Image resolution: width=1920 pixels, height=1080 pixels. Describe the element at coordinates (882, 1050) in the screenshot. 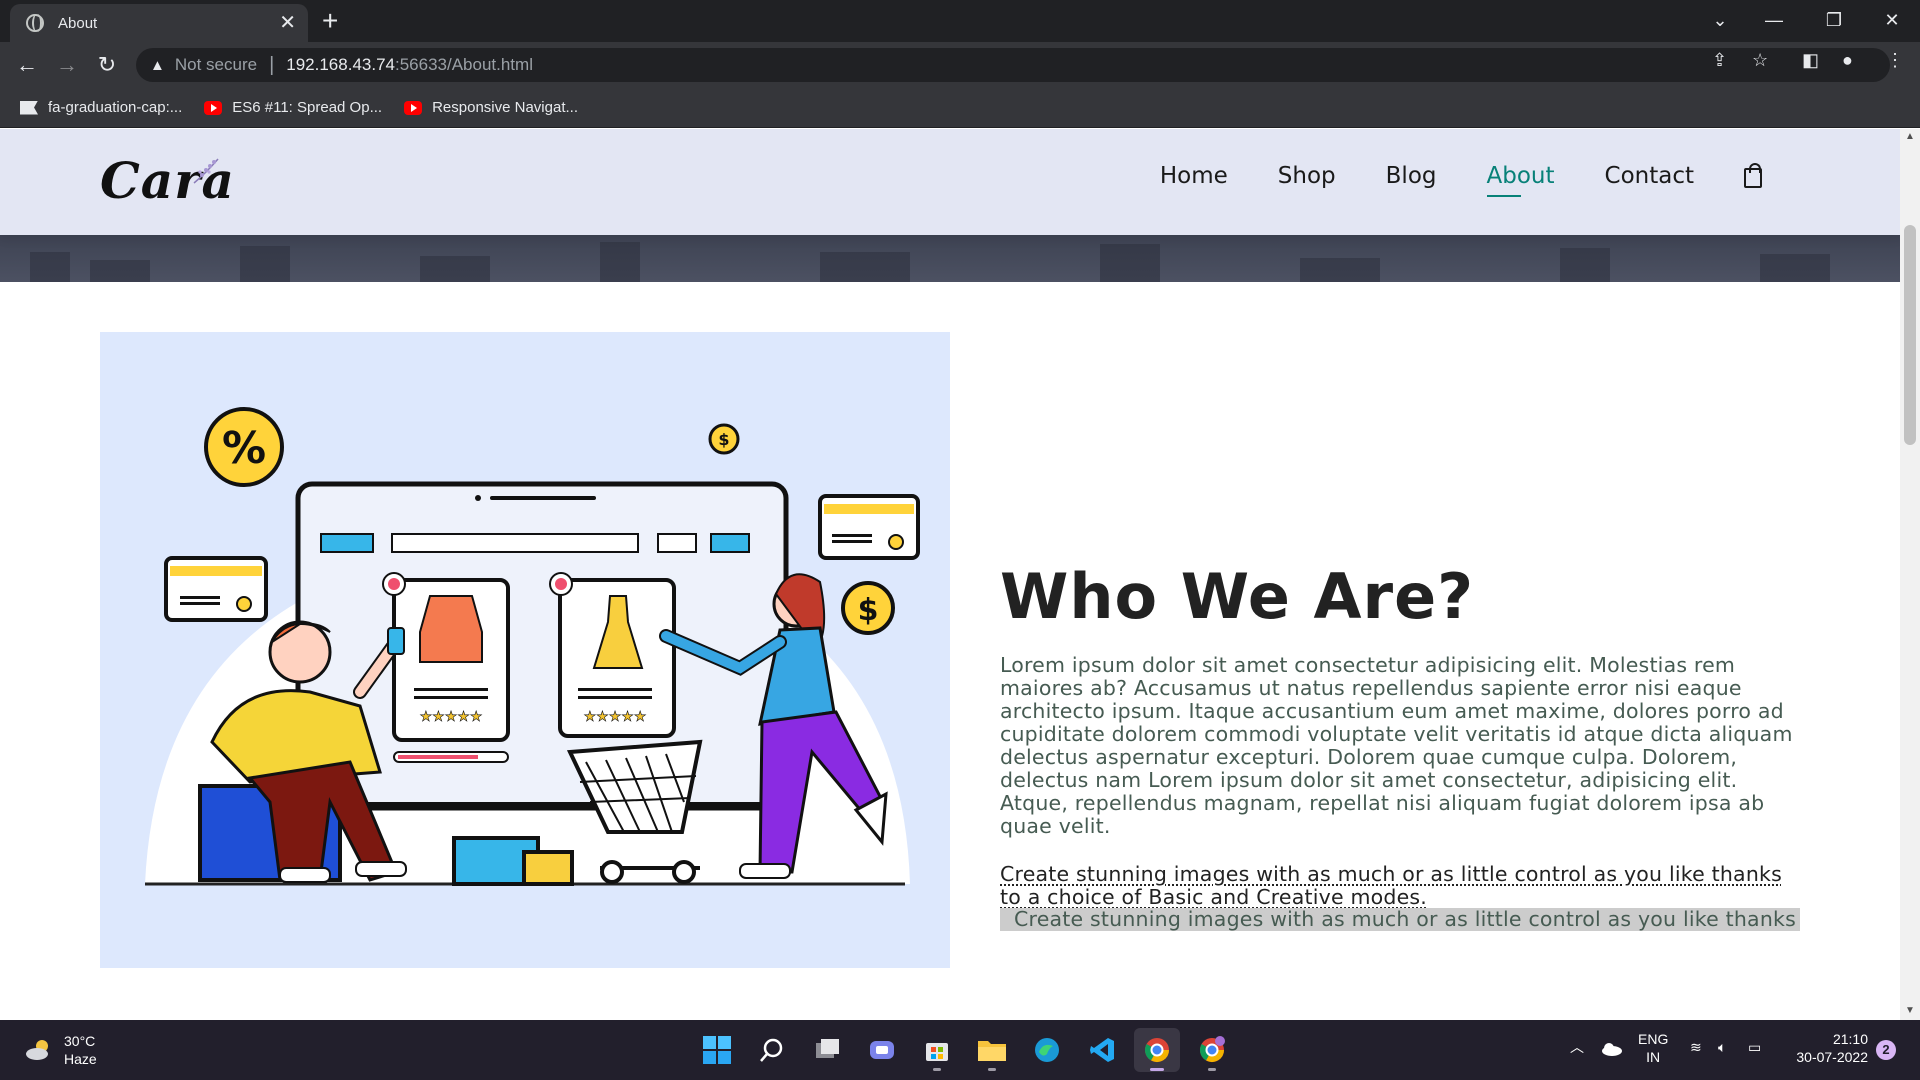

I see `teams-chat-icon` at that location.